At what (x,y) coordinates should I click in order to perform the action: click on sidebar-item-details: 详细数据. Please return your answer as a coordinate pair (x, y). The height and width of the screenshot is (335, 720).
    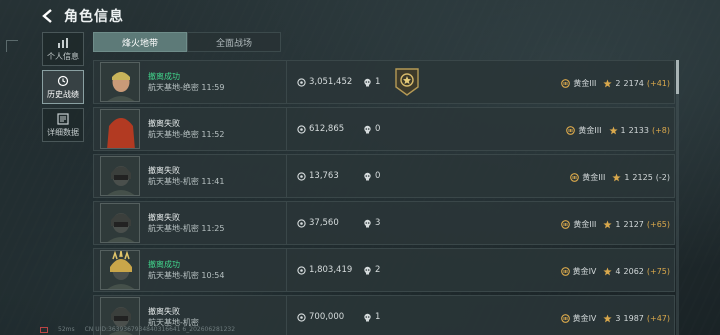
    Looking at the image, I should click on (63, 125).